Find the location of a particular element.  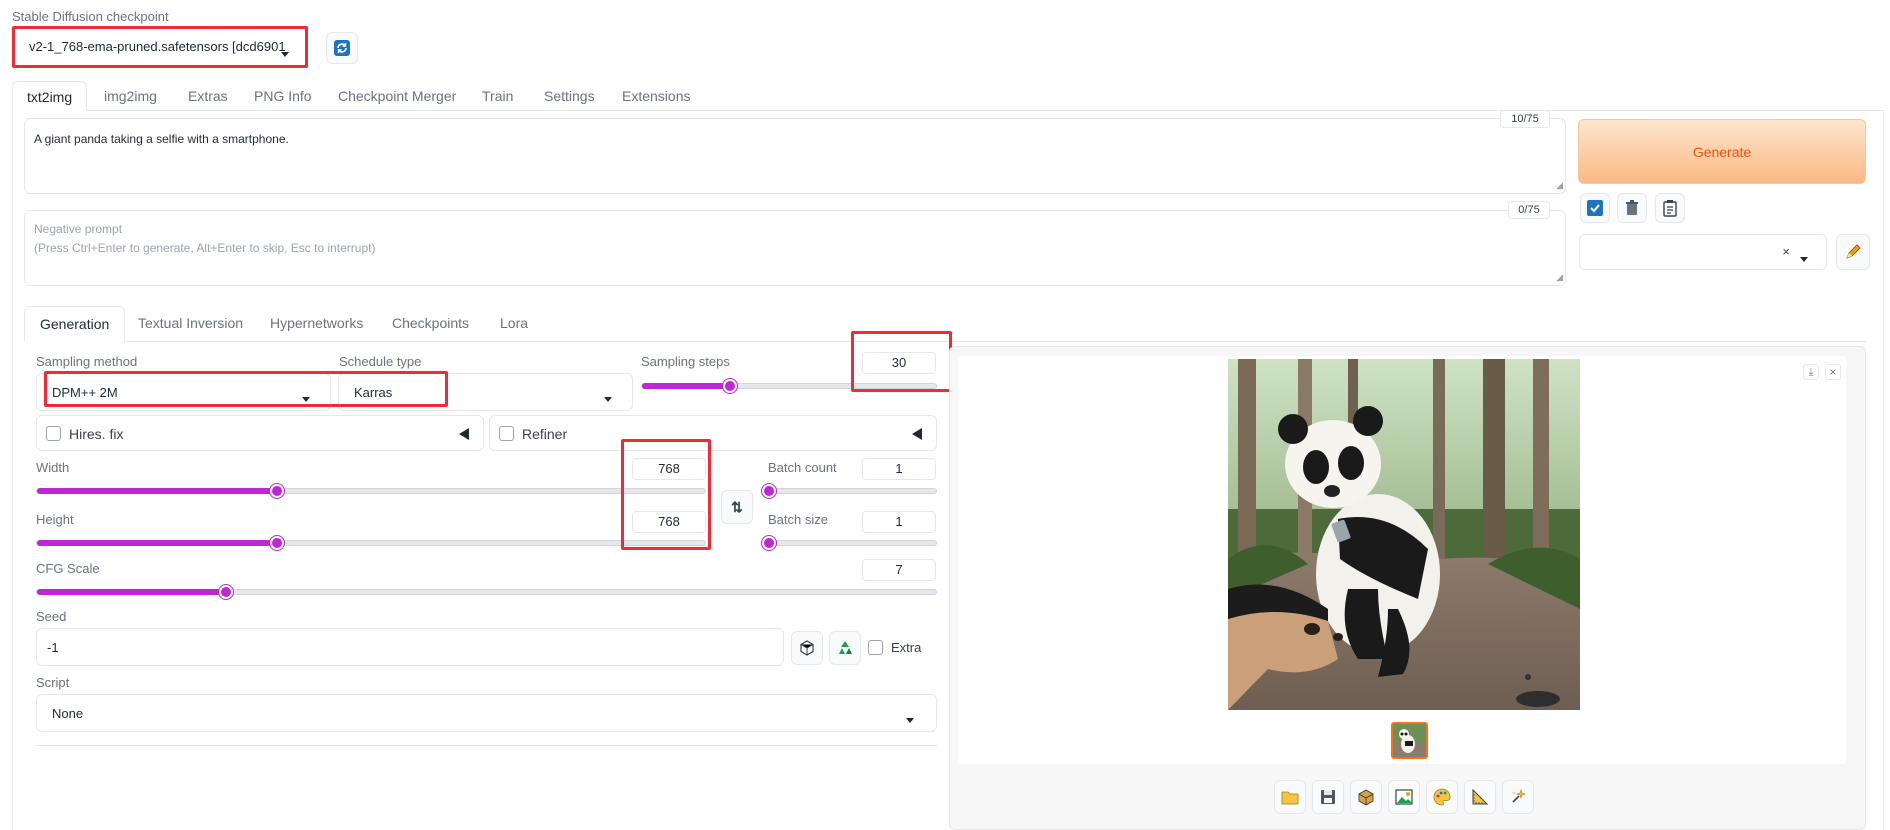

send-to-inpaint-button is located at coordinates (1442, 797).